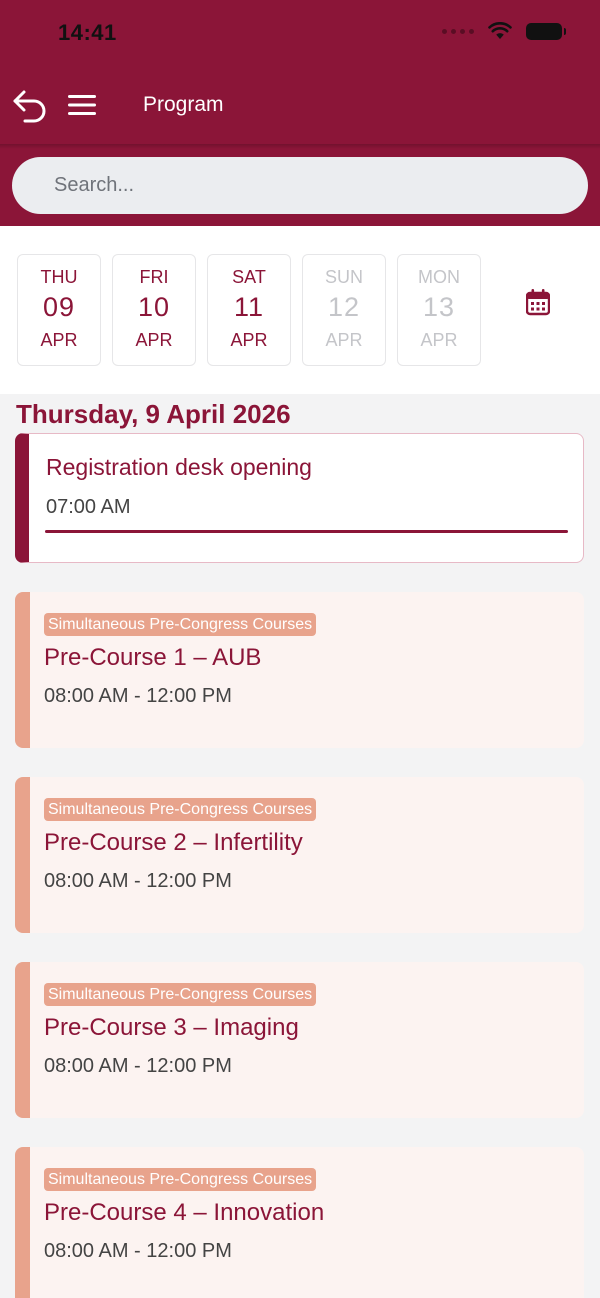 Image resolution: width=600 pixels, height=1298 pixels. What do you see at coordinates (171, 1027) in the screenshot?
I see `course-title: Pre-Course 3 – Imaging` at bounding box center [171, 1027].